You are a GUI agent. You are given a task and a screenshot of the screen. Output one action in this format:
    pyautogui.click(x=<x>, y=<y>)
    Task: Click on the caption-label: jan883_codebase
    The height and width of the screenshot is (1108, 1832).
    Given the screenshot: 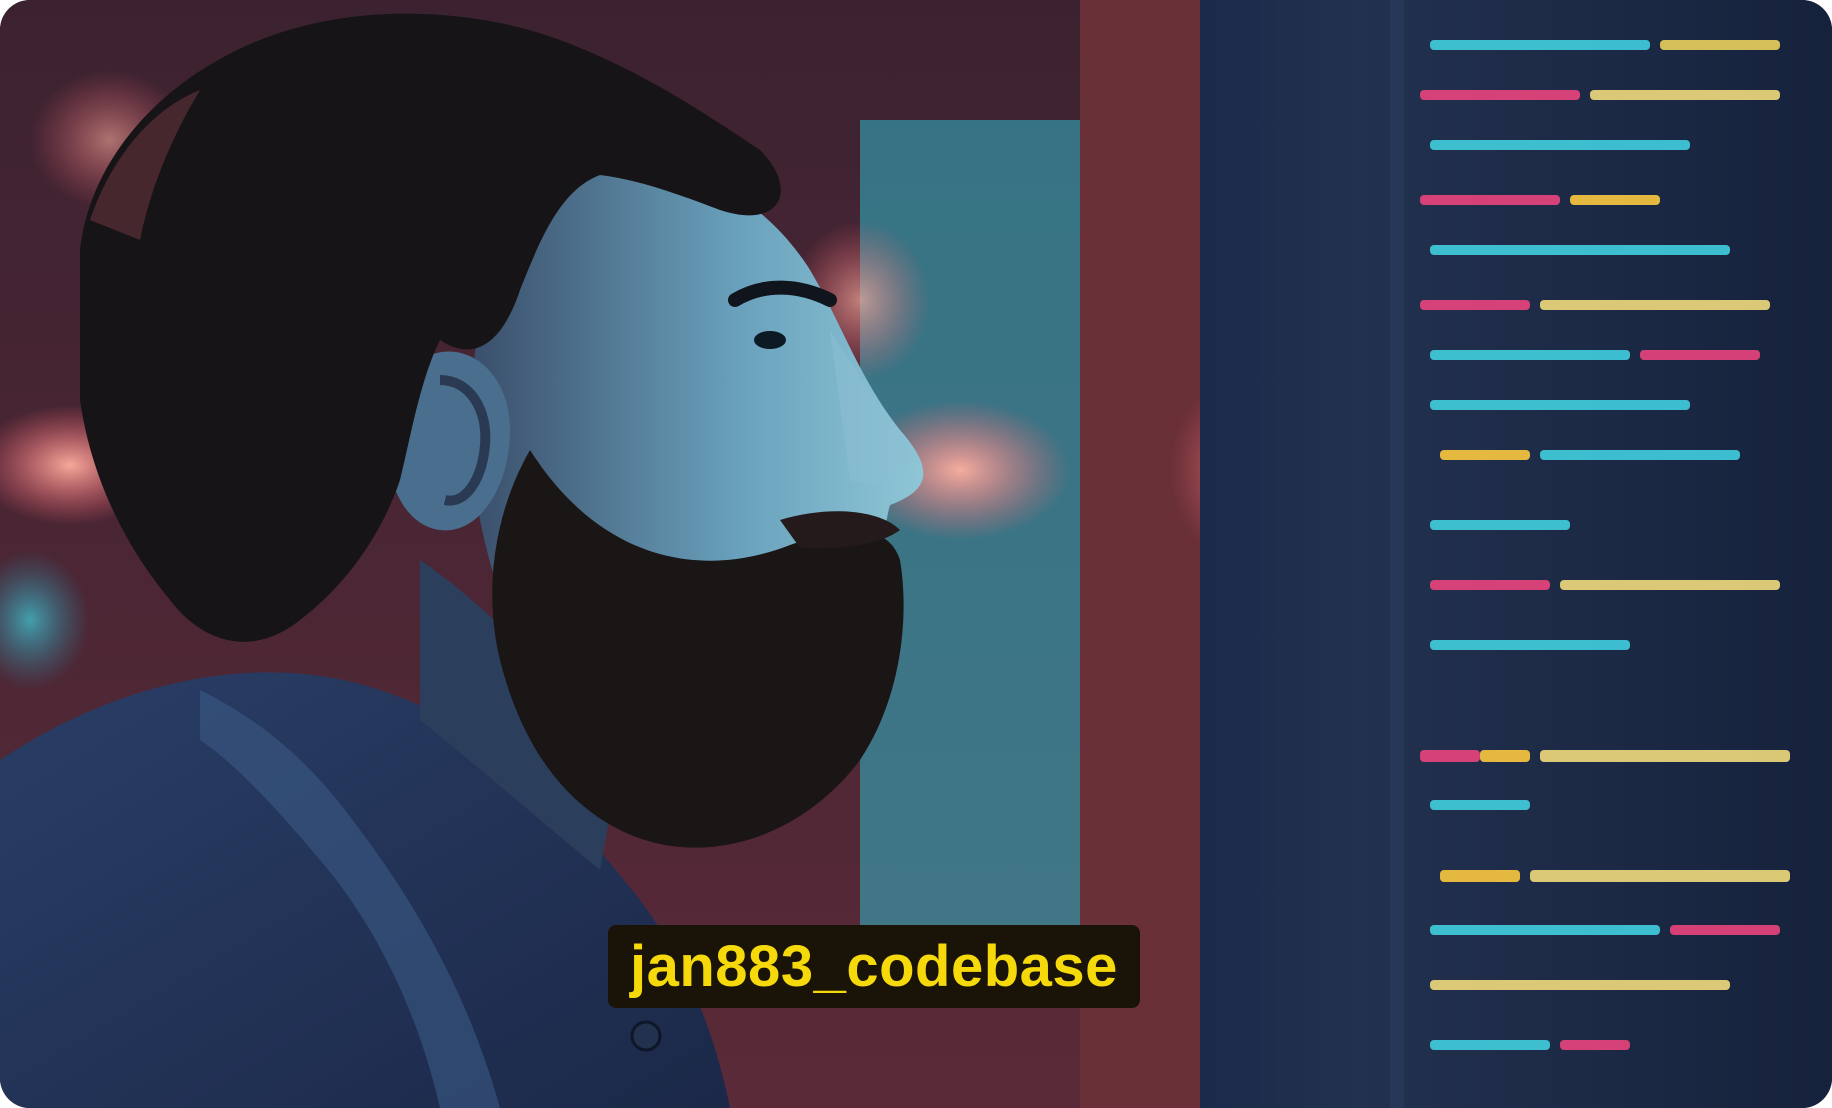 What is the action you would take?
    pyautogui.click(x=874, y=966)
    